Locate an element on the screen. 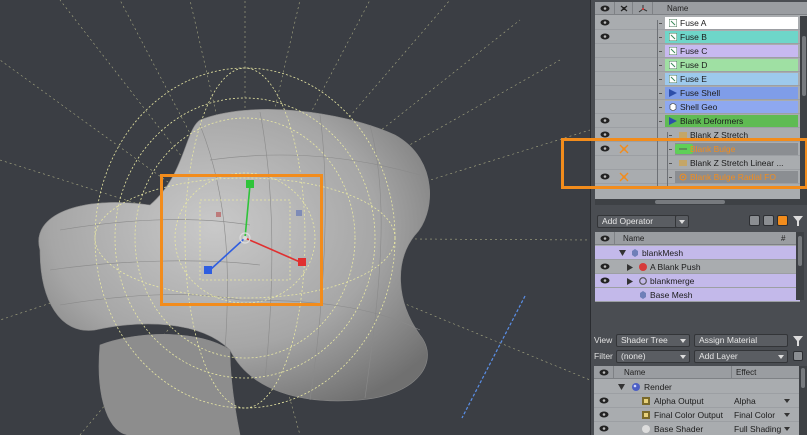  item-row: Fuse C is located at coordinates (701, 51).